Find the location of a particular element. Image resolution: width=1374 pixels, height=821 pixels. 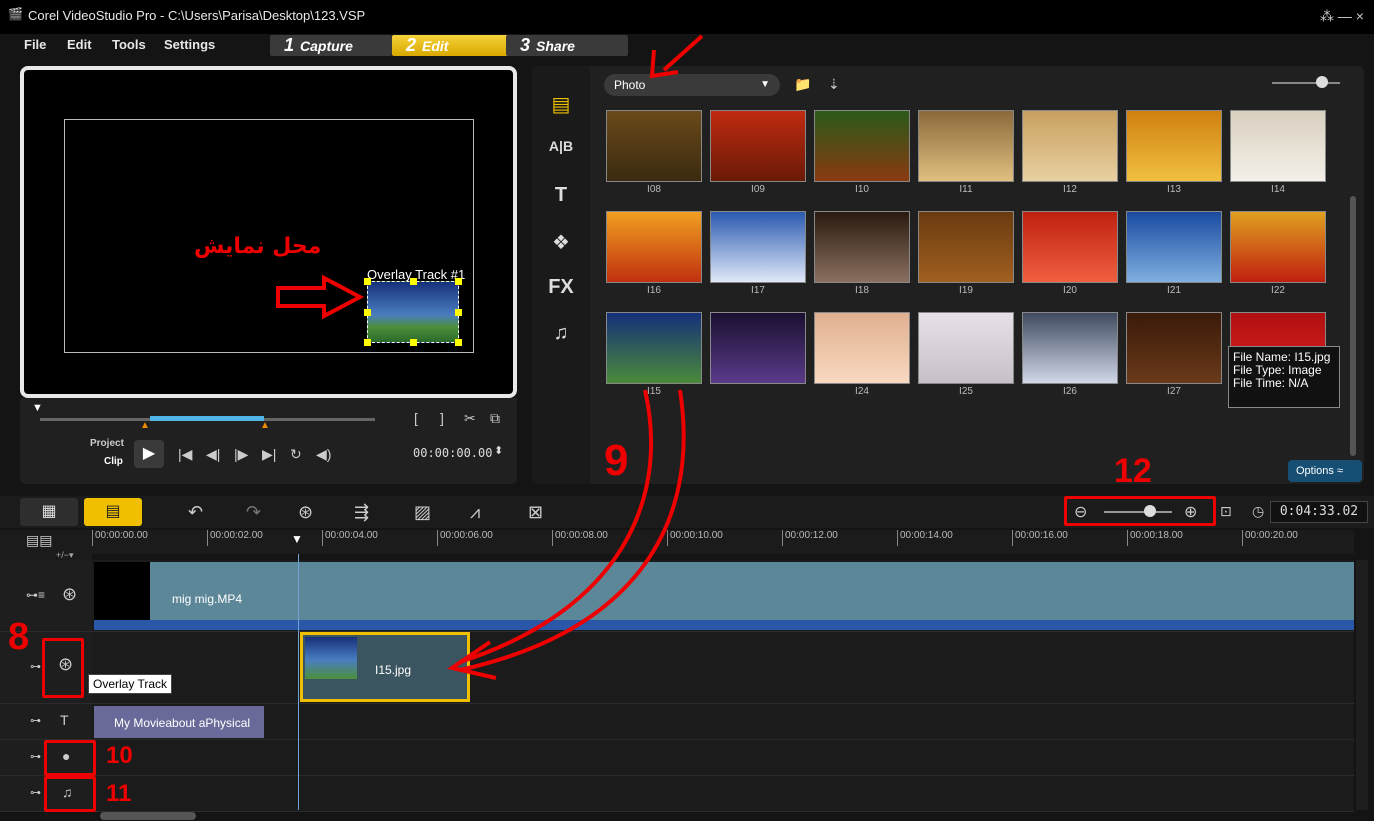

import-folder-icon: 📁 is located at coordinates (802, 84).